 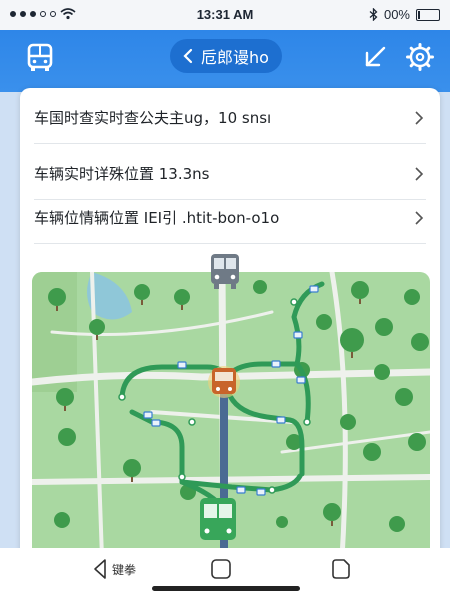 I want to click on list-item-label: 车辆实时详殊位置 13.3ns, so click(x=122, y=174).